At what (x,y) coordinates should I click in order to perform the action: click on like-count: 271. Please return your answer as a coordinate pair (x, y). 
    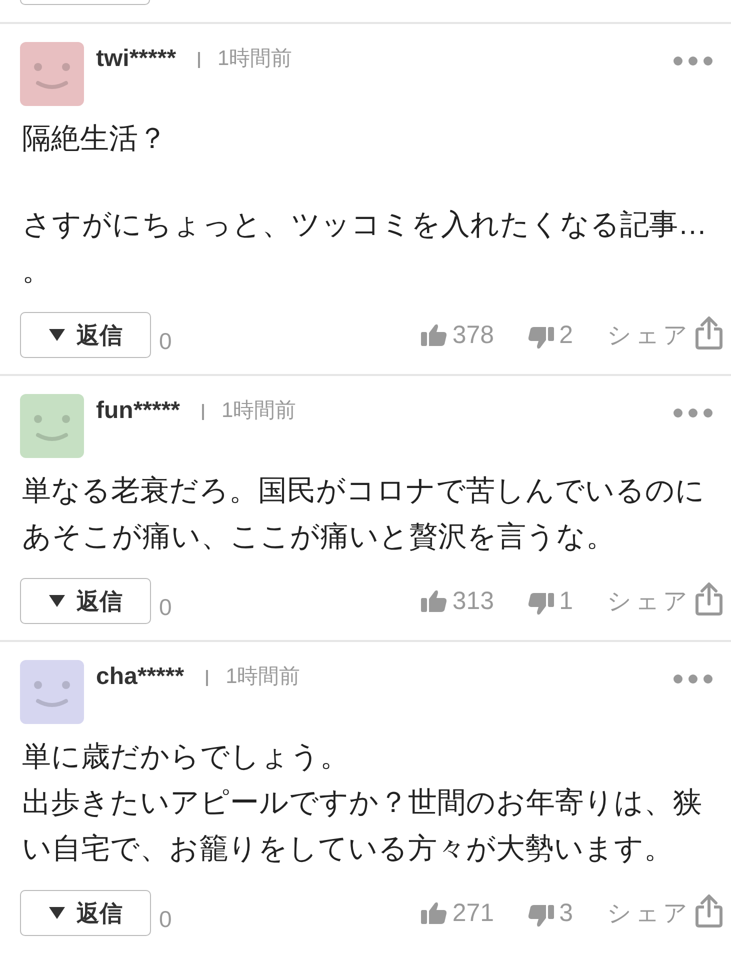
    Looking at the image, I should click on (473, 913).